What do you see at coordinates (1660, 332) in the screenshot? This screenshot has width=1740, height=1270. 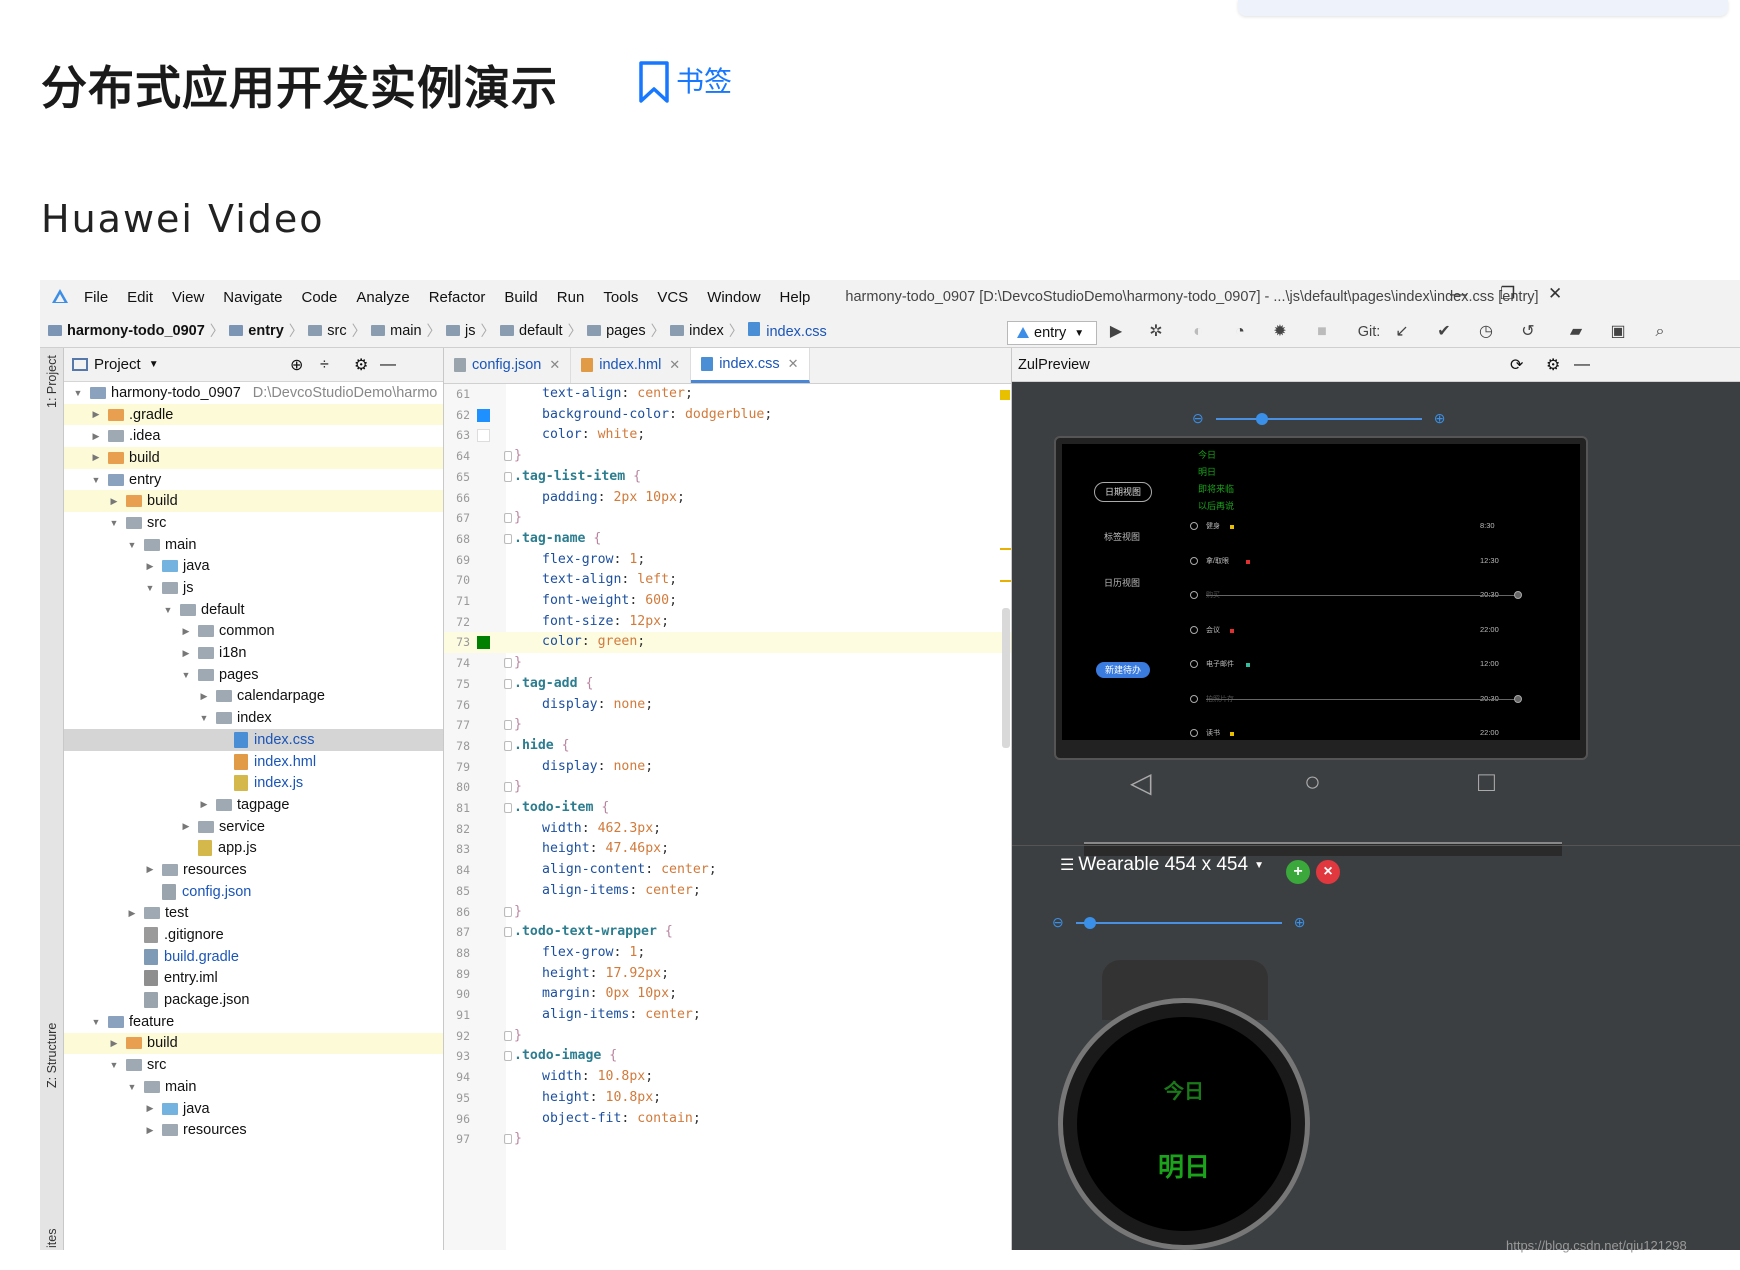 I see `search-icon: ⌕` at bounding box center [1660, 332].